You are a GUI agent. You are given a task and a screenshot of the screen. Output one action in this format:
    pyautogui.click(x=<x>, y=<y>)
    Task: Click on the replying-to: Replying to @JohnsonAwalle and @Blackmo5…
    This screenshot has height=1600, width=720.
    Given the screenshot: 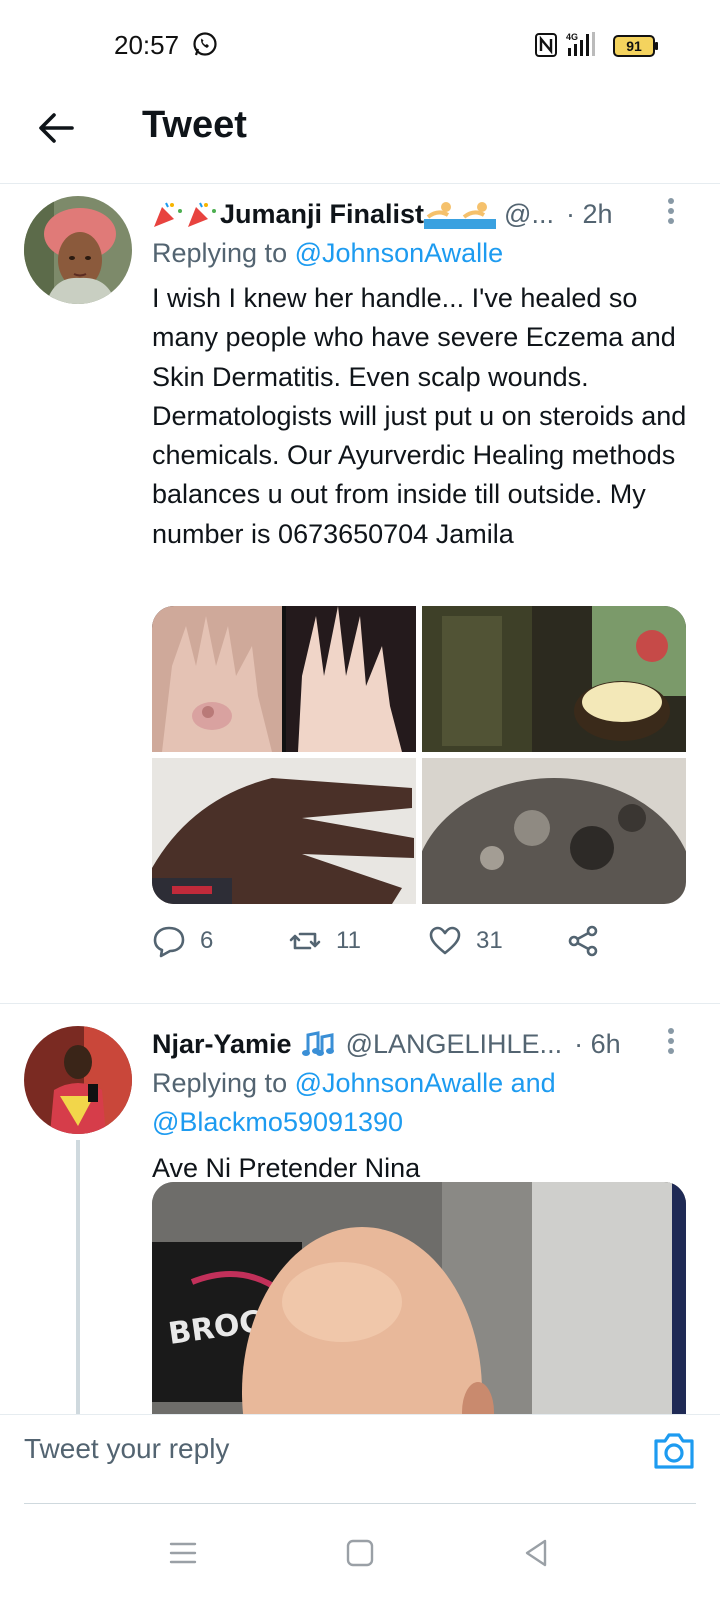 What is the action you would take?
    pyautogui.click(x=424, y=1103)
    